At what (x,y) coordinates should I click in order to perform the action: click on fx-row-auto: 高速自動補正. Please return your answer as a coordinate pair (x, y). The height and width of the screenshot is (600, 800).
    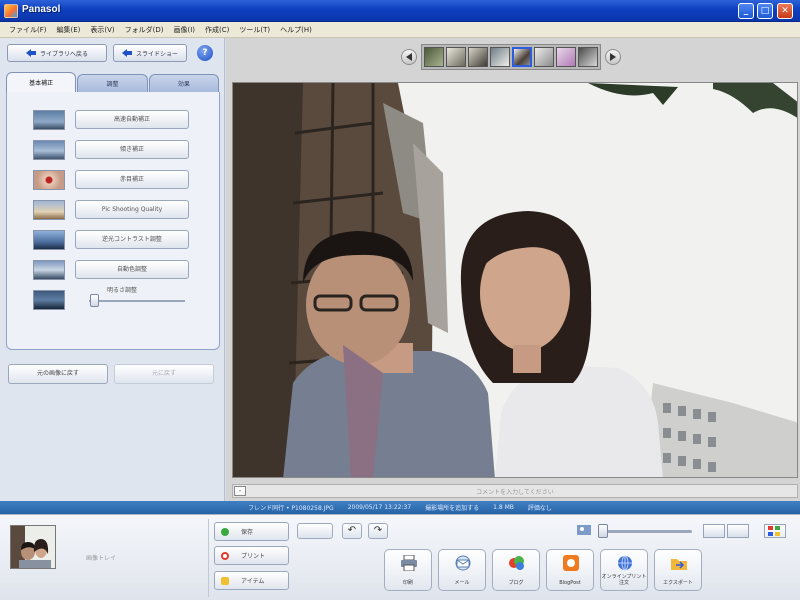
    Looking at the image, I should click on (114, 120).